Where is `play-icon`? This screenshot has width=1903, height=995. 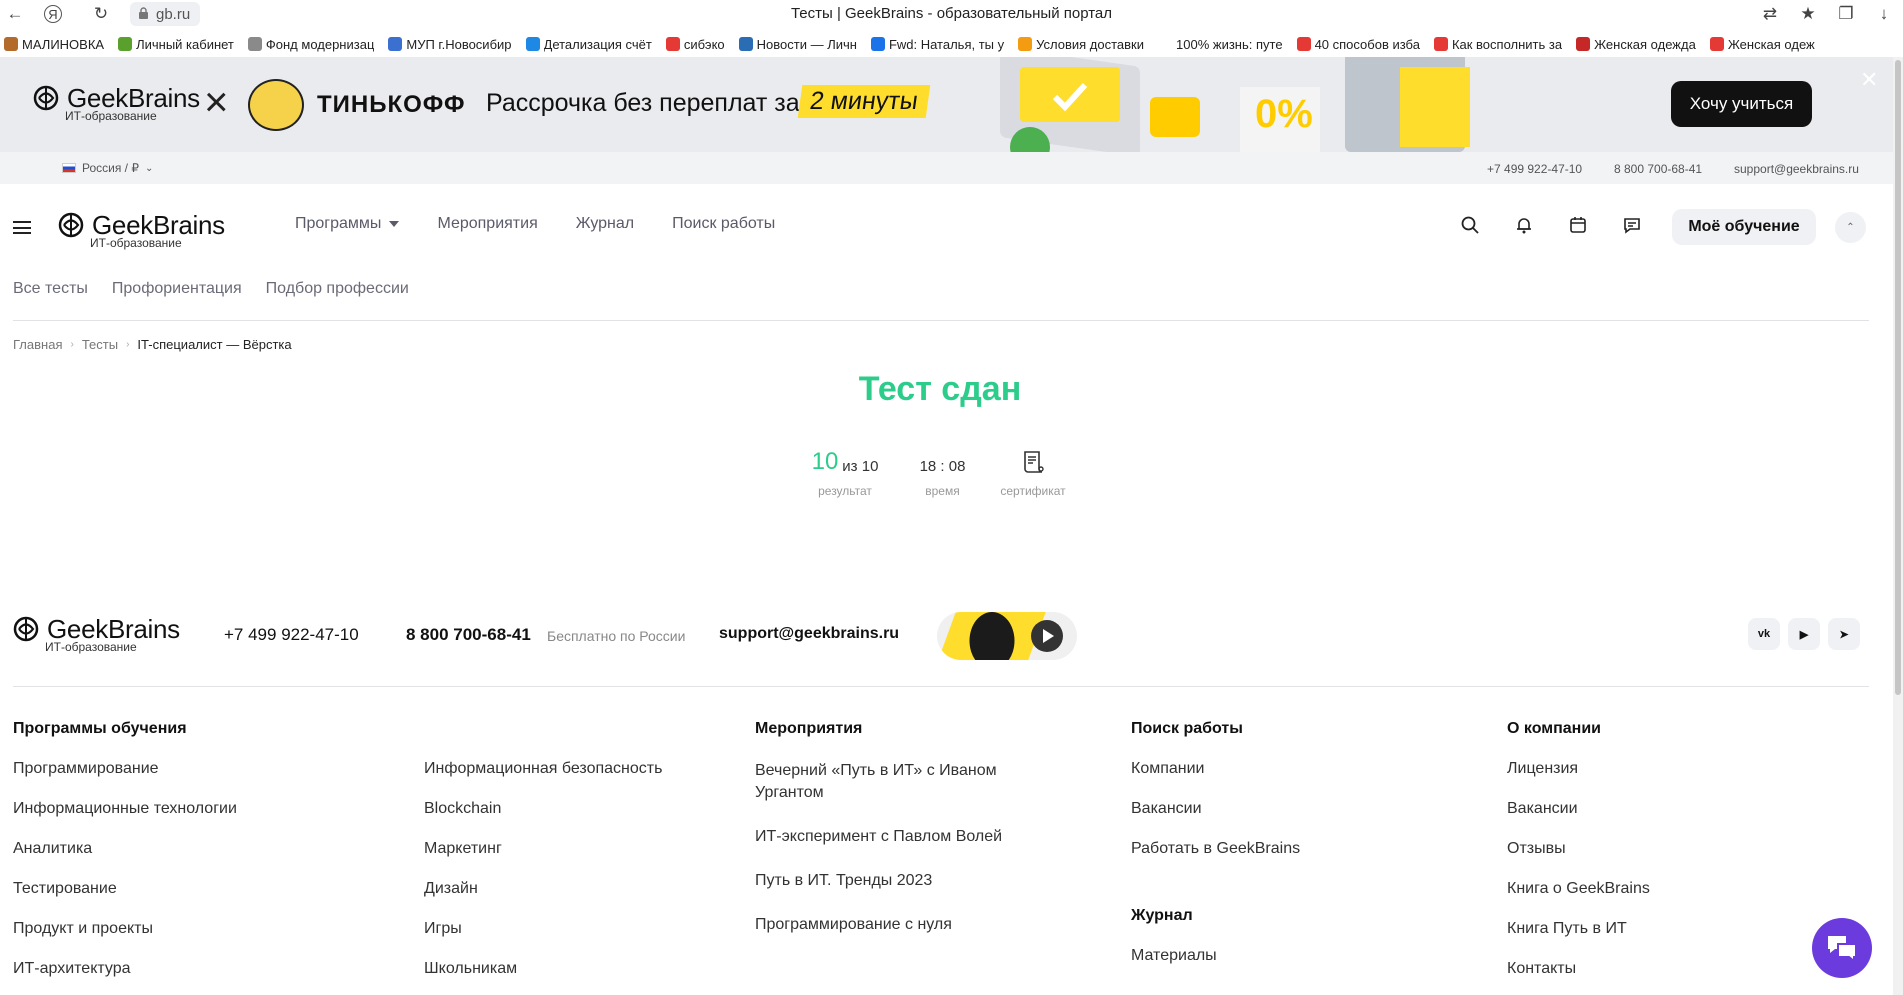
play-icon is located at coordinates (1047, 636).